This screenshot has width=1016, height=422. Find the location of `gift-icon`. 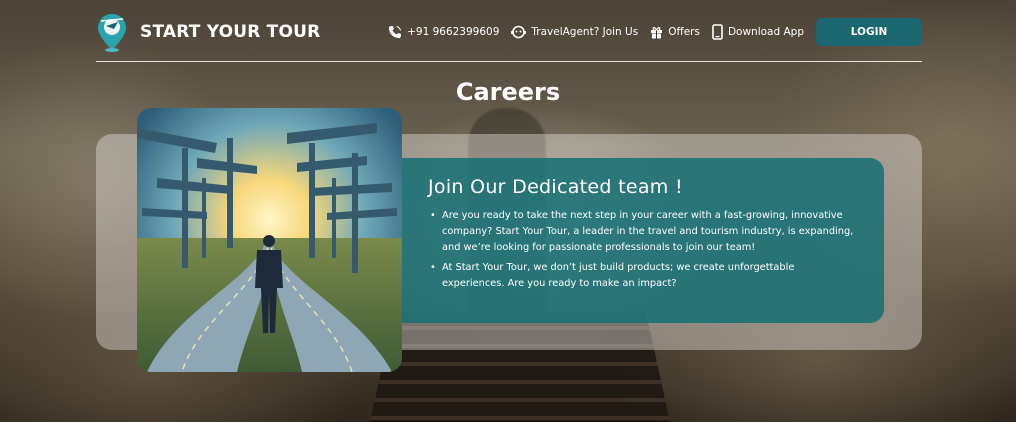

gift-icon is located at coordinates (657, 32).